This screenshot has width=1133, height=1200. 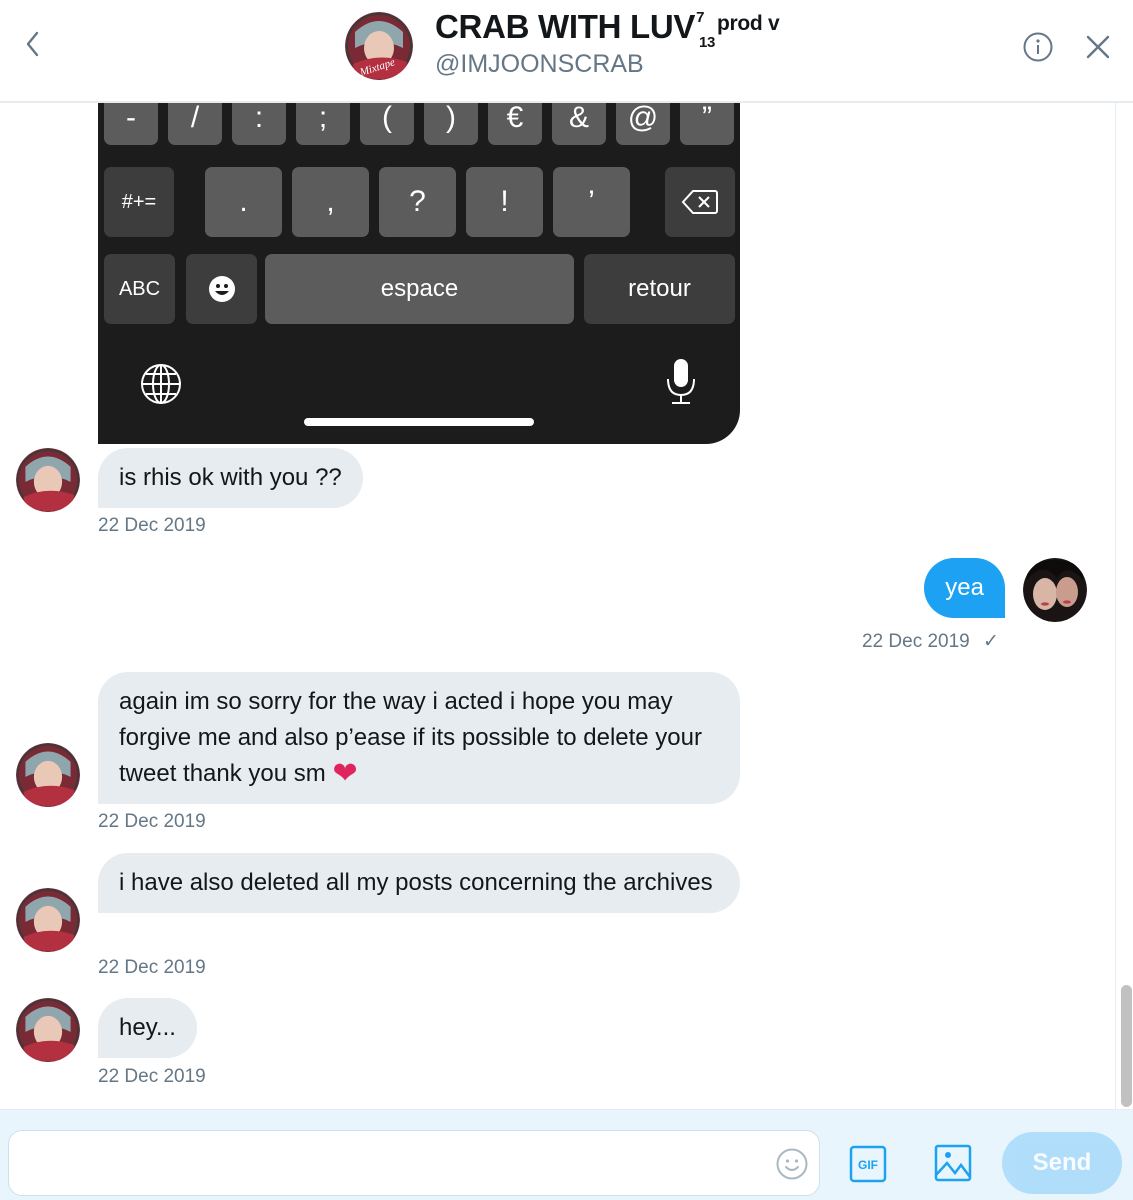 I want to click on back-button, so click(x=33, y=44).